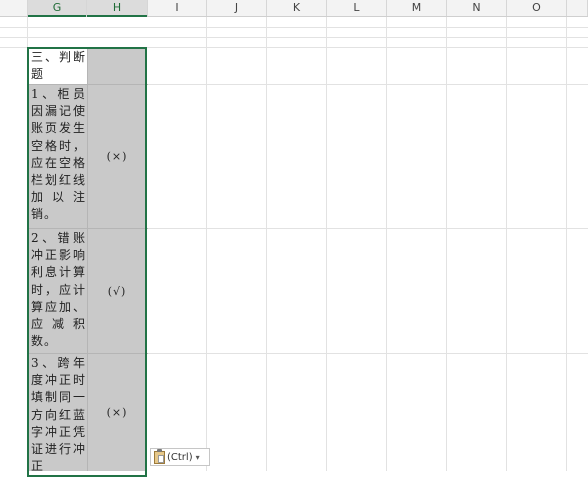 Image resolution: width=588 pixels, height=477 pixels. Describe the element at coordinates (477, 8) in the screenshot. I see `column-header-n: N` at that location.